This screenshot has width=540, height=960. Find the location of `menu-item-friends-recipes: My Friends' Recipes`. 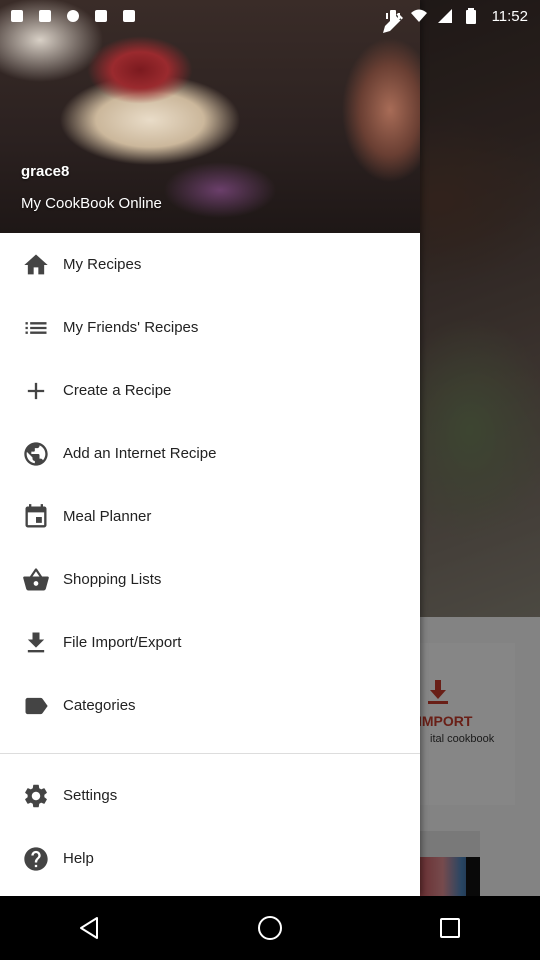

menu-item-friends-recipes: My Friends' Recipes is located at coordinates (210, 327).